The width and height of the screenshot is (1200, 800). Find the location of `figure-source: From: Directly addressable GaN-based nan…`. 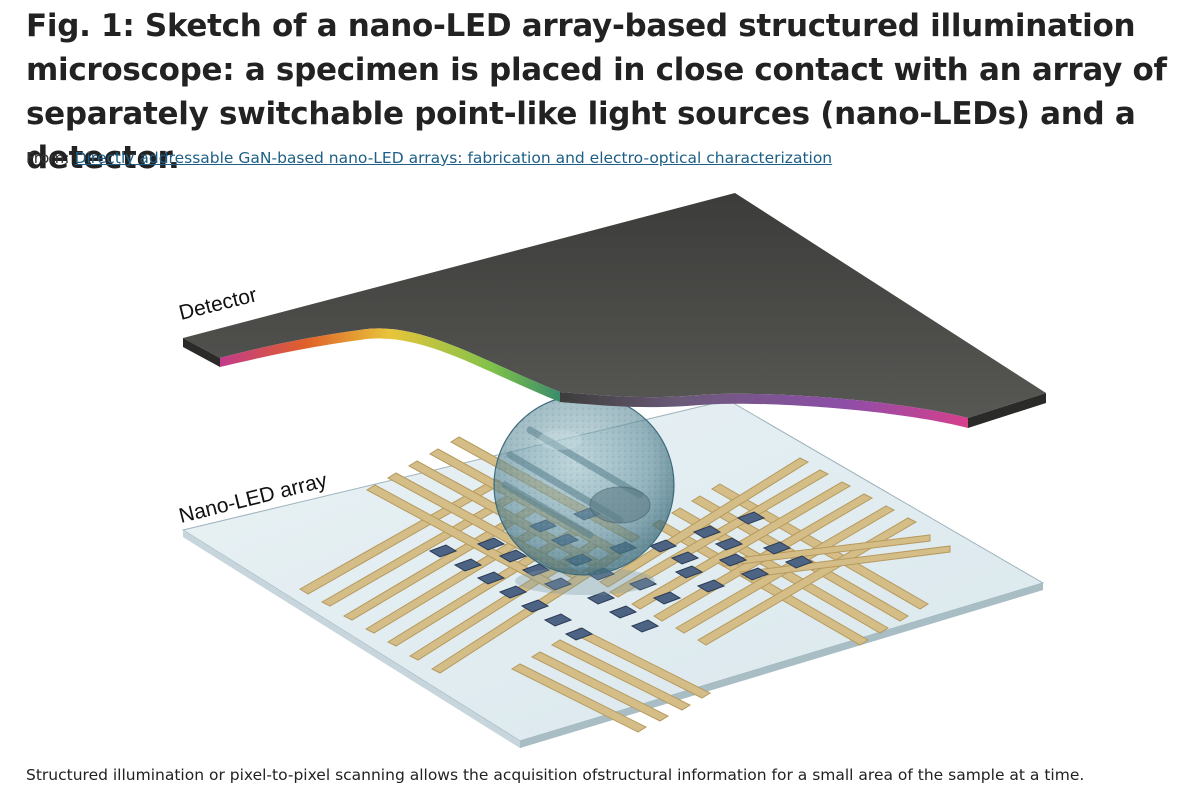

figure-source: From: Directly addressable GaN-based nan… is located at coordinates (429, 158).